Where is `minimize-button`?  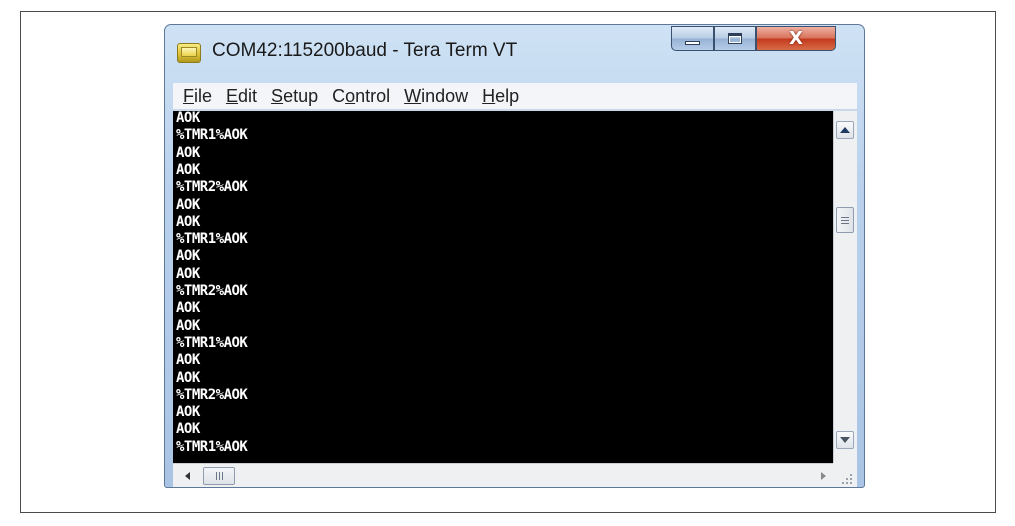
minimize-button is located at coordinates (692, 38).